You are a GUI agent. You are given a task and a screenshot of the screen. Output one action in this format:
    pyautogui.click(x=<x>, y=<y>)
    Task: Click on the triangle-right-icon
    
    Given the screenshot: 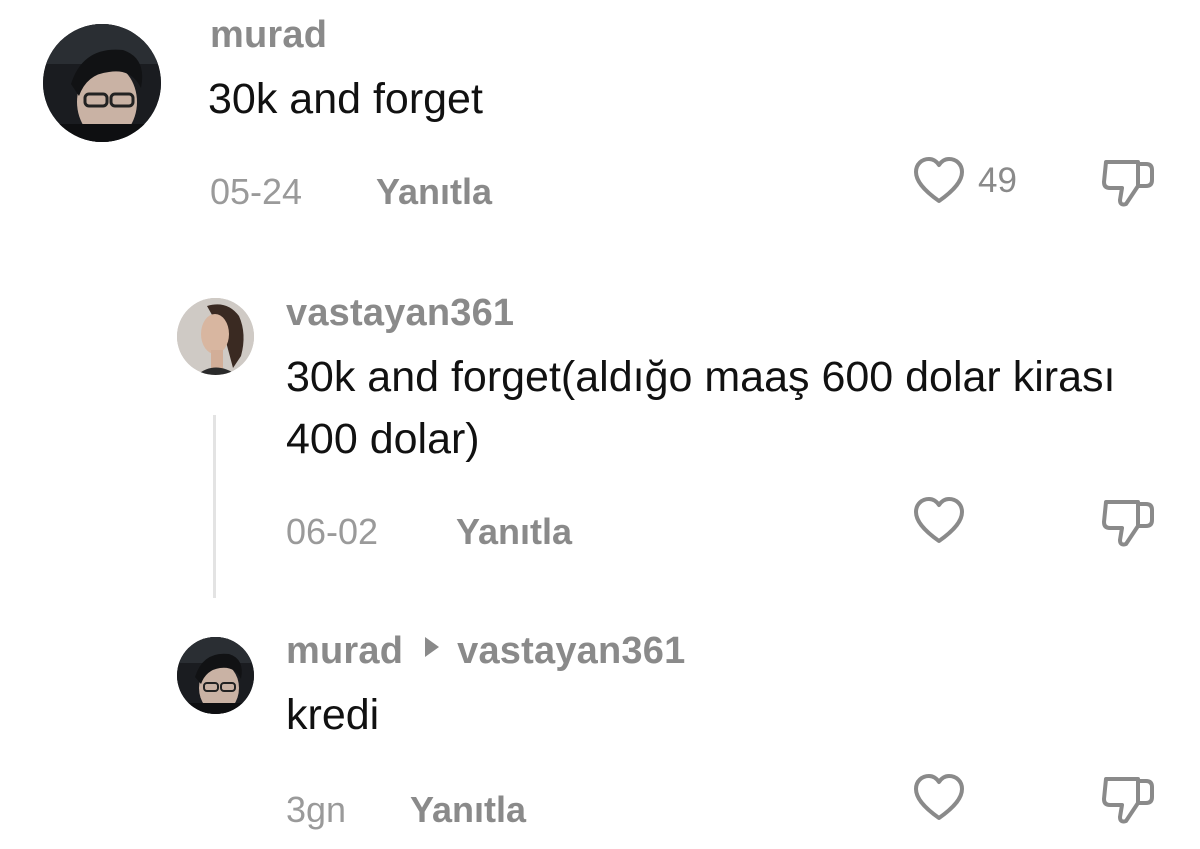 What is the action you would take?
    pyautogui.click(x=432, y=647)
    